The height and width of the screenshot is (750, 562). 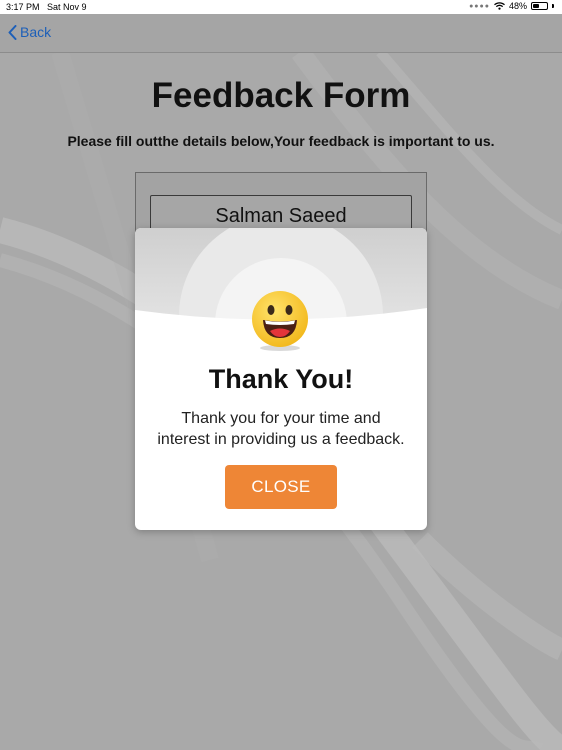 I want to click on dialog-message-line-1: Thank you for your time and, so click(x=281, y=418).